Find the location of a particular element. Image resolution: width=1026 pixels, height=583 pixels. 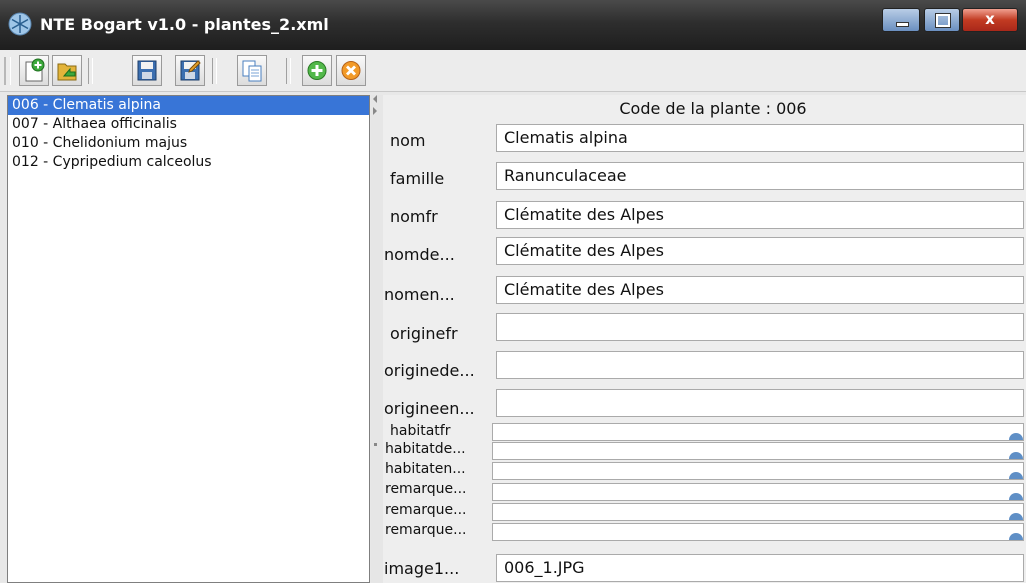

list-item: 007 - Althaea officinalis is located at coordinates (188, 124).